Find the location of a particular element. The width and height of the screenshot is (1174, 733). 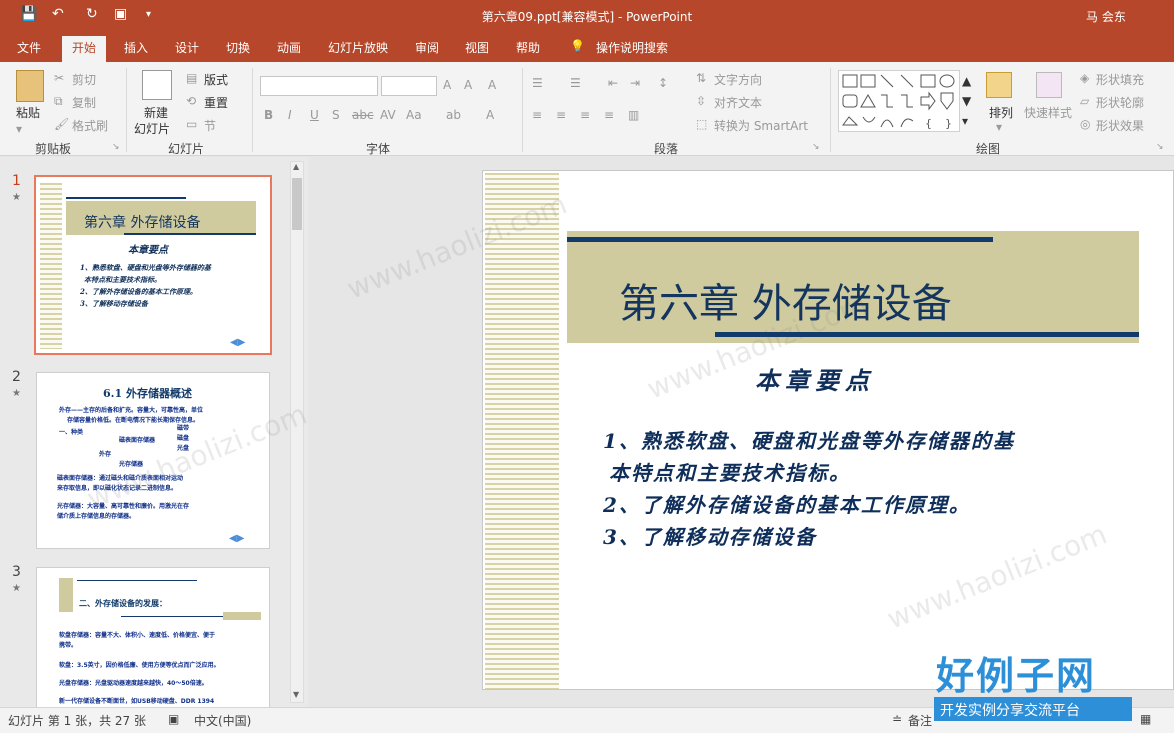

normal-view-icon: ▦ is located at coordinates (1145, 719).